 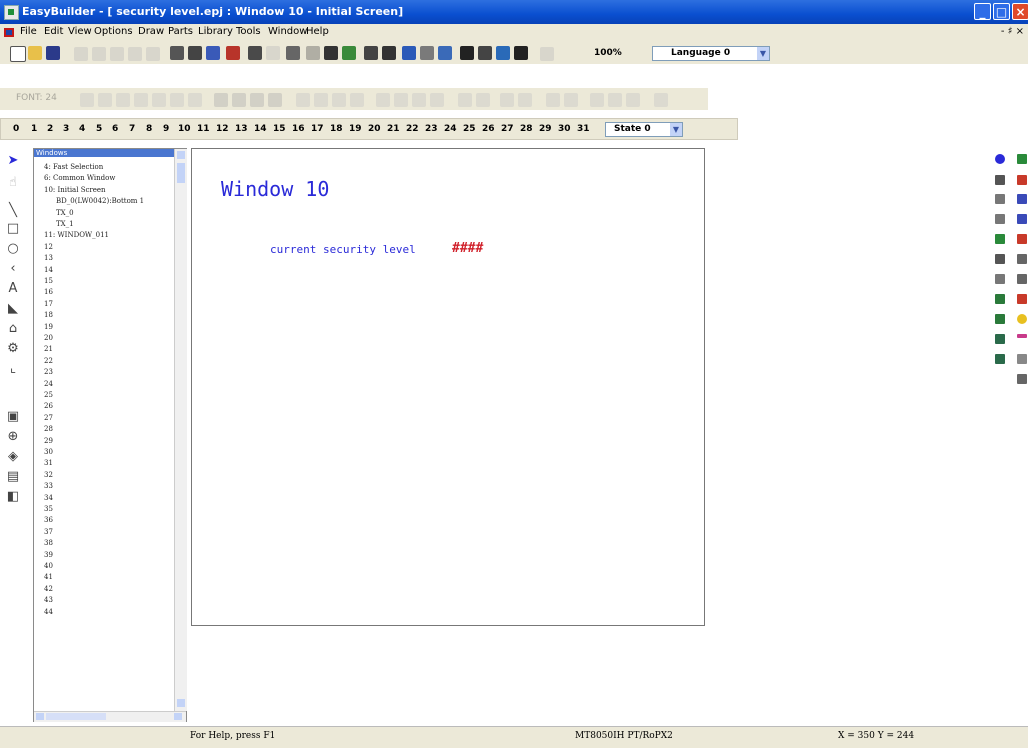 What do you see at coordinates (13, 417) in the screenshot?
I see `picture-icon: ▣` at bounding box center [13, 417].